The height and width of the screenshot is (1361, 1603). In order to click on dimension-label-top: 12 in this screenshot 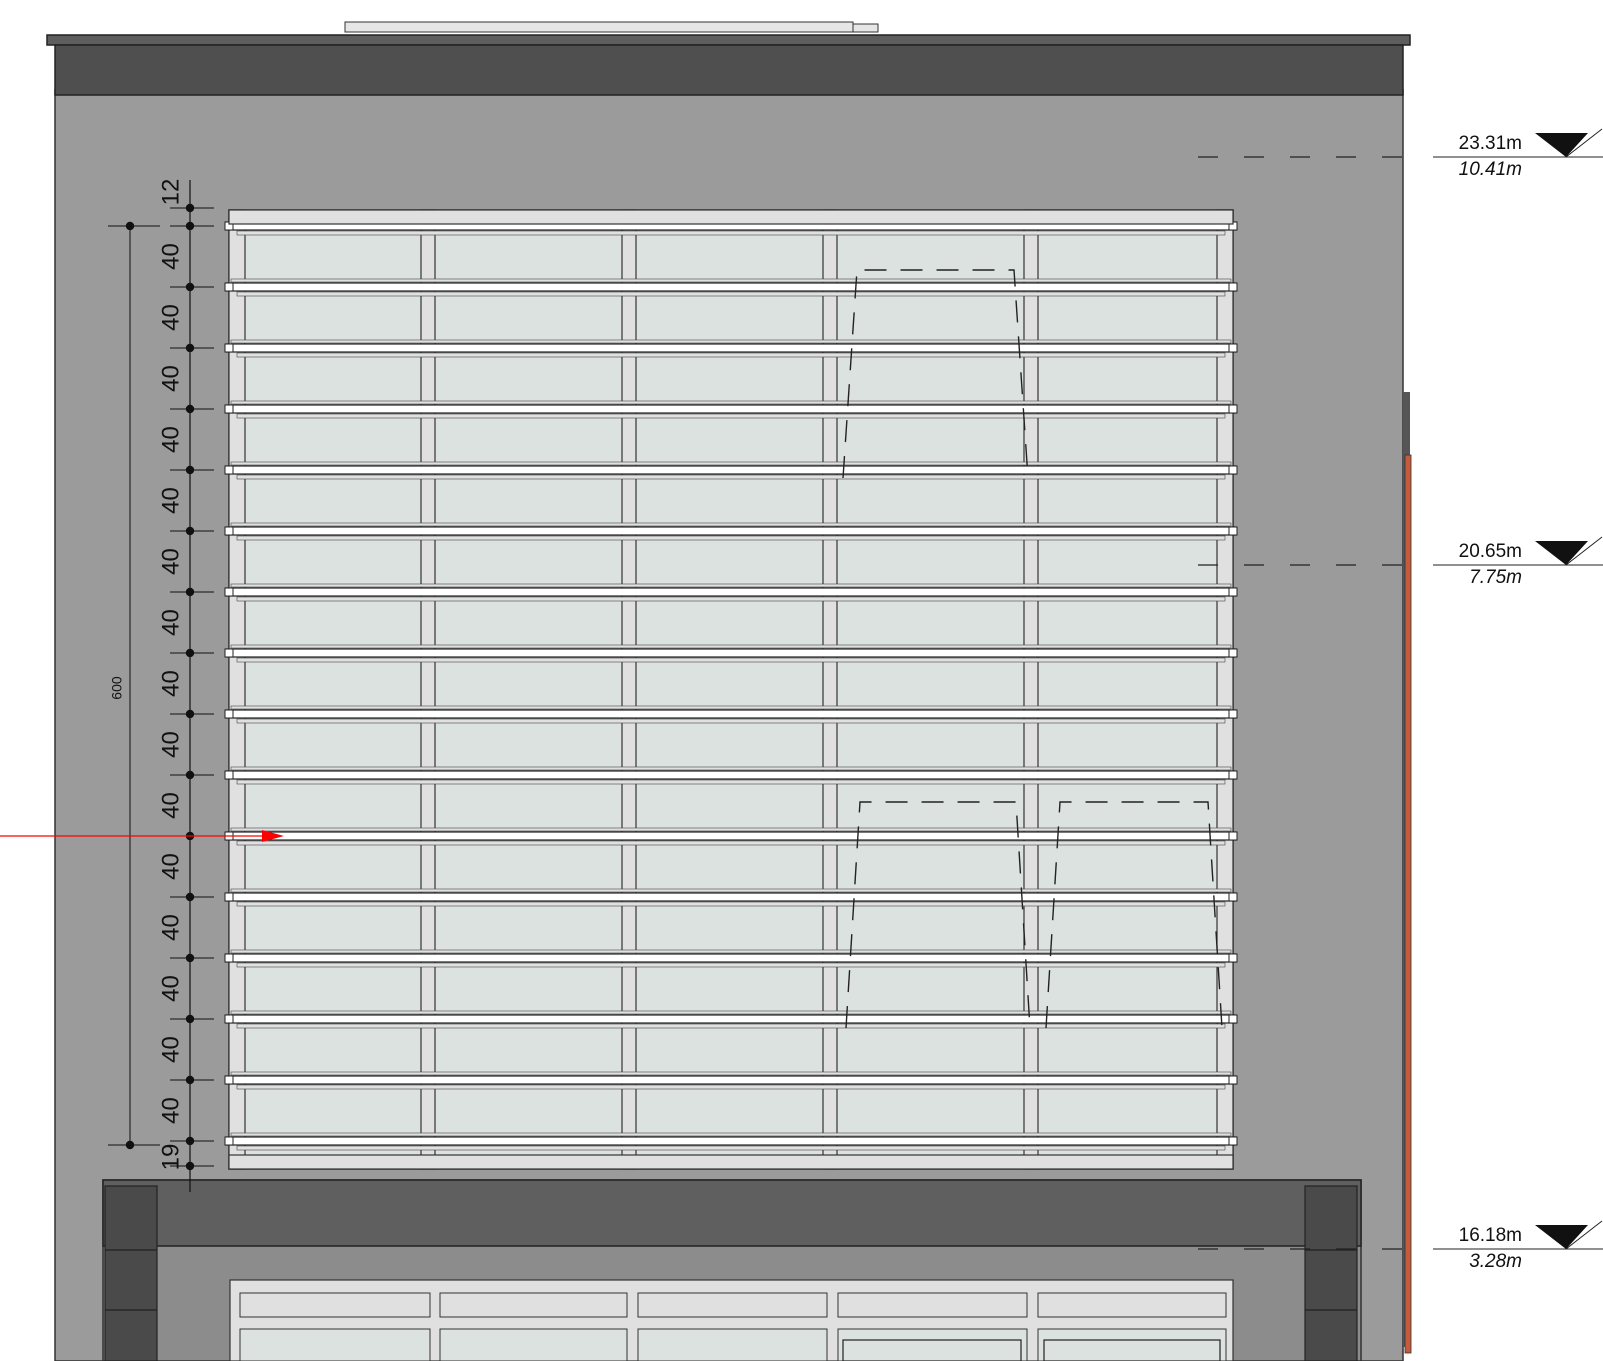, I will do `click(170, 192)`.